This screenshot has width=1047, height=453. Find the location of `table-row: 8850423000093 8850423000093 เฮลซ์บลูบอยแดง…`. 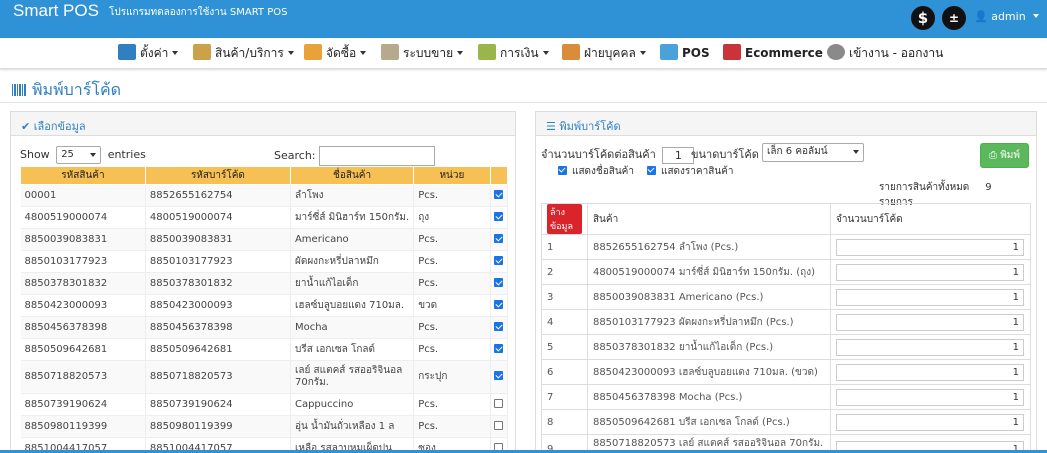

table-row: 8850423000093 8850423000093 เฮลซ์บลูบอยแดง… is located at coordinates (264, 305).